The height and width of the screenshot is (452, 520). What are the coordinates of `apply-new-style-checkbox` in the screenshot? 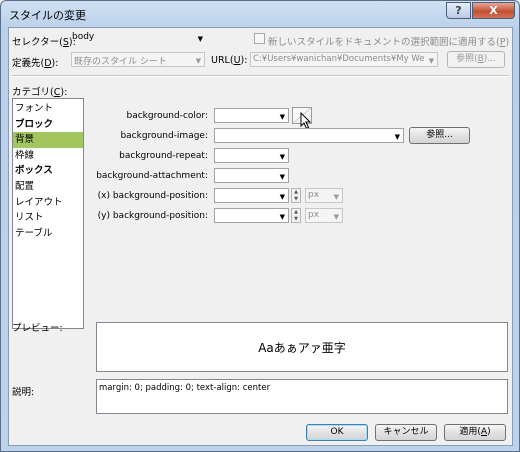 It's located at (259, 38).